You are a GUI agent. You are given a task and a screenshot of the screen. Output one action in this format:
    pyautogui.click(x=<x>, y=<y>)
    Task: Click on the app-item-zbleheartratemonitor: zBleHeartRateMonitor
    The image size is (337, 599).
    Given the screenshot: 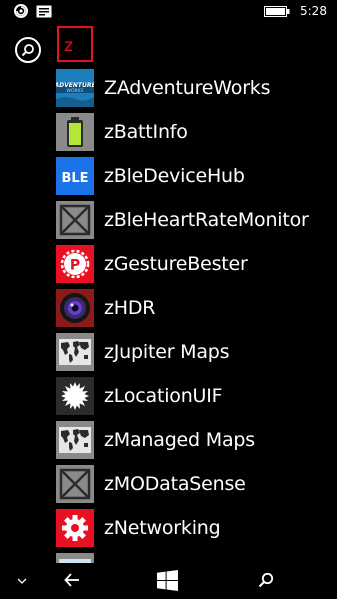 What is the action you would take?
    pyautogui.click(x=168, y=221)
    